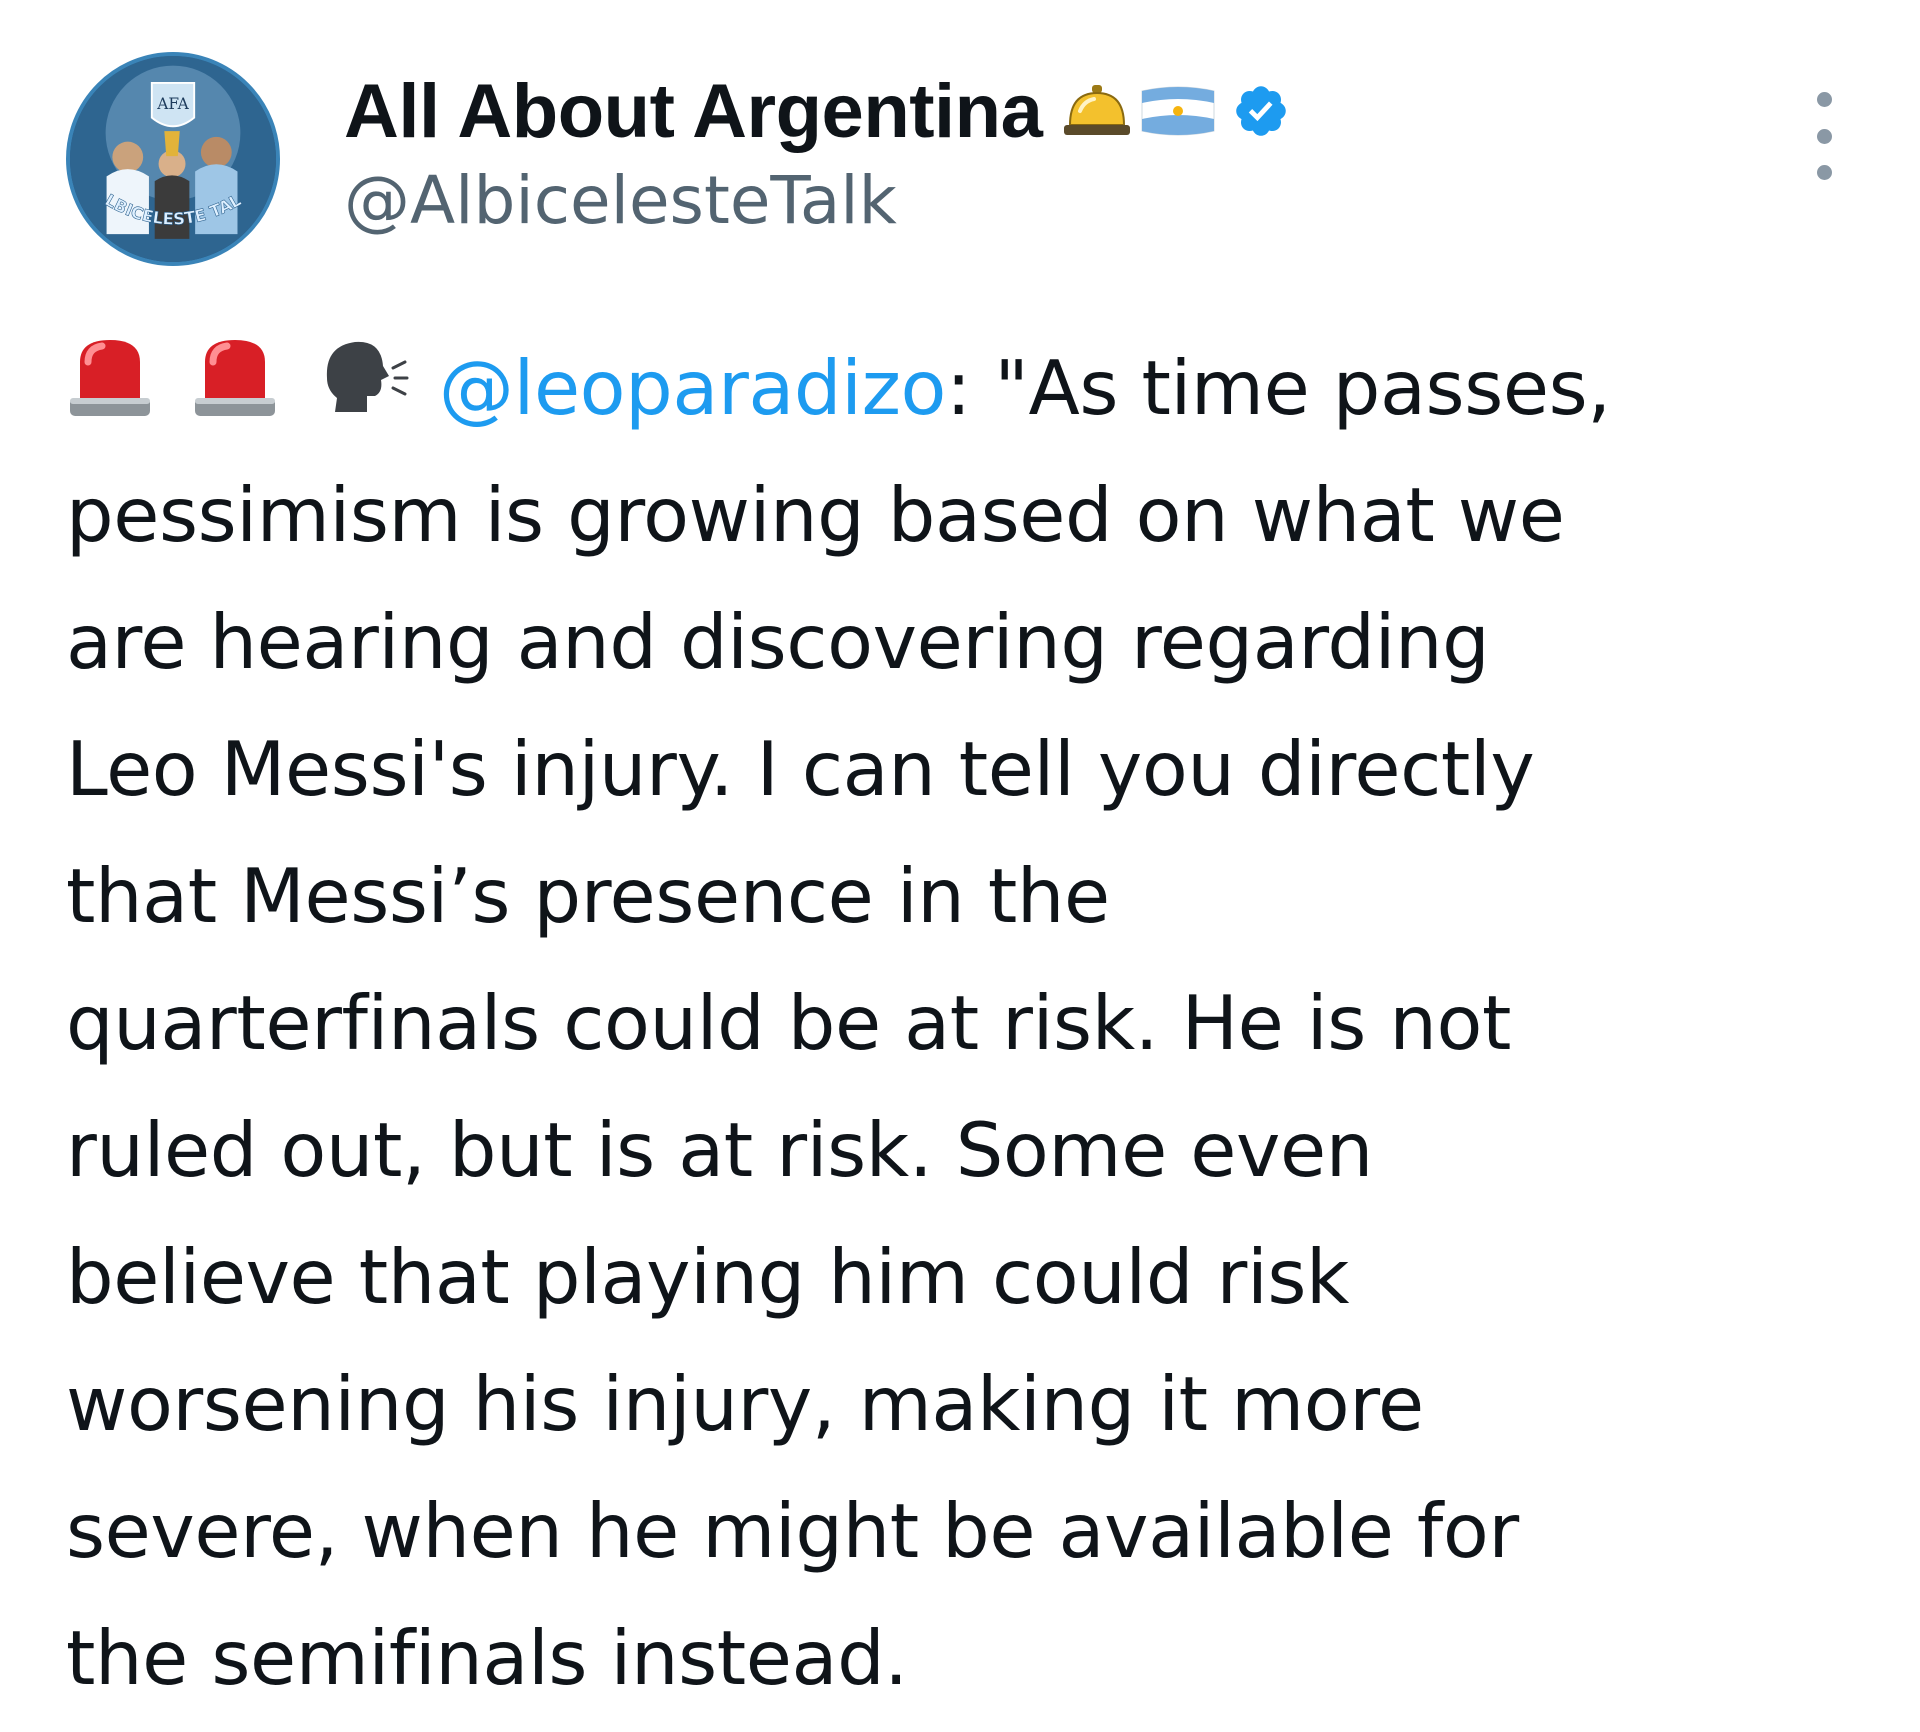  What do you see at coordinates (815, 515) in the screenshot?
I see `tweet-line: pessimism is growing based on what we` at bounding box center [815, 515].